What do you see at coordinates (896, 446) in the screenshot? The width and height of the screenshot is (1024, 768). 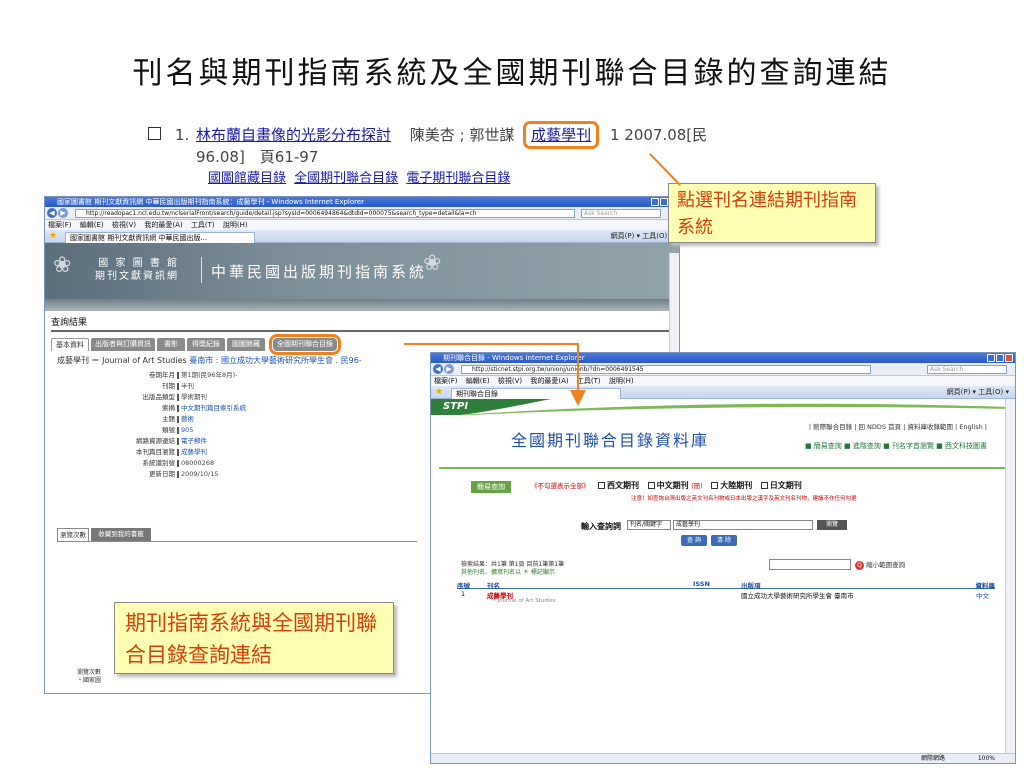 I see `sub-links: ■ 簡易查詢 ■ 進階查詢 ■ 刊名字首瀏覽 ■ 西文科技圖書` at bounding box center [896, 446].